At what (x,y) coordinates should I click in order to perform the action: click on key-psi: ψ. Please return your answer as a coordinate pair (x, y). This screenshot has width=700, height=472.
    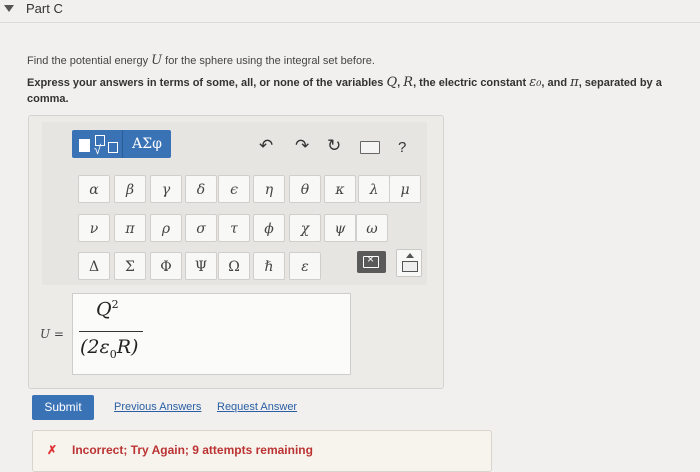
    Looking at the image, I should click on (340, 228).